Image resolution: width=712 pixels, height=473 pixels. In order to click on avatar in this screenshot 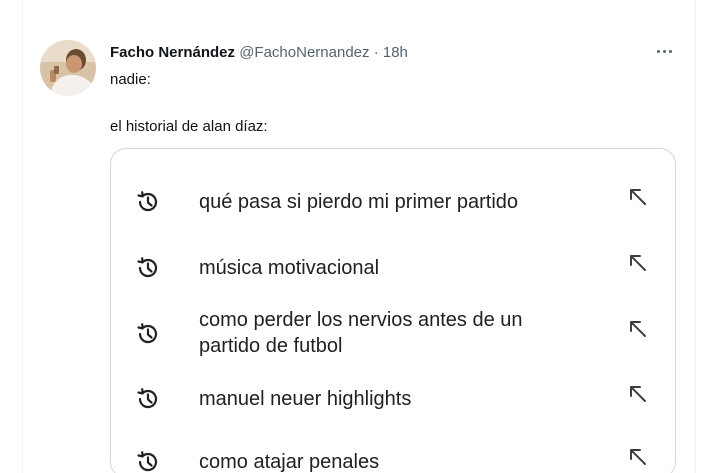, I will do `click(68, 68)`.